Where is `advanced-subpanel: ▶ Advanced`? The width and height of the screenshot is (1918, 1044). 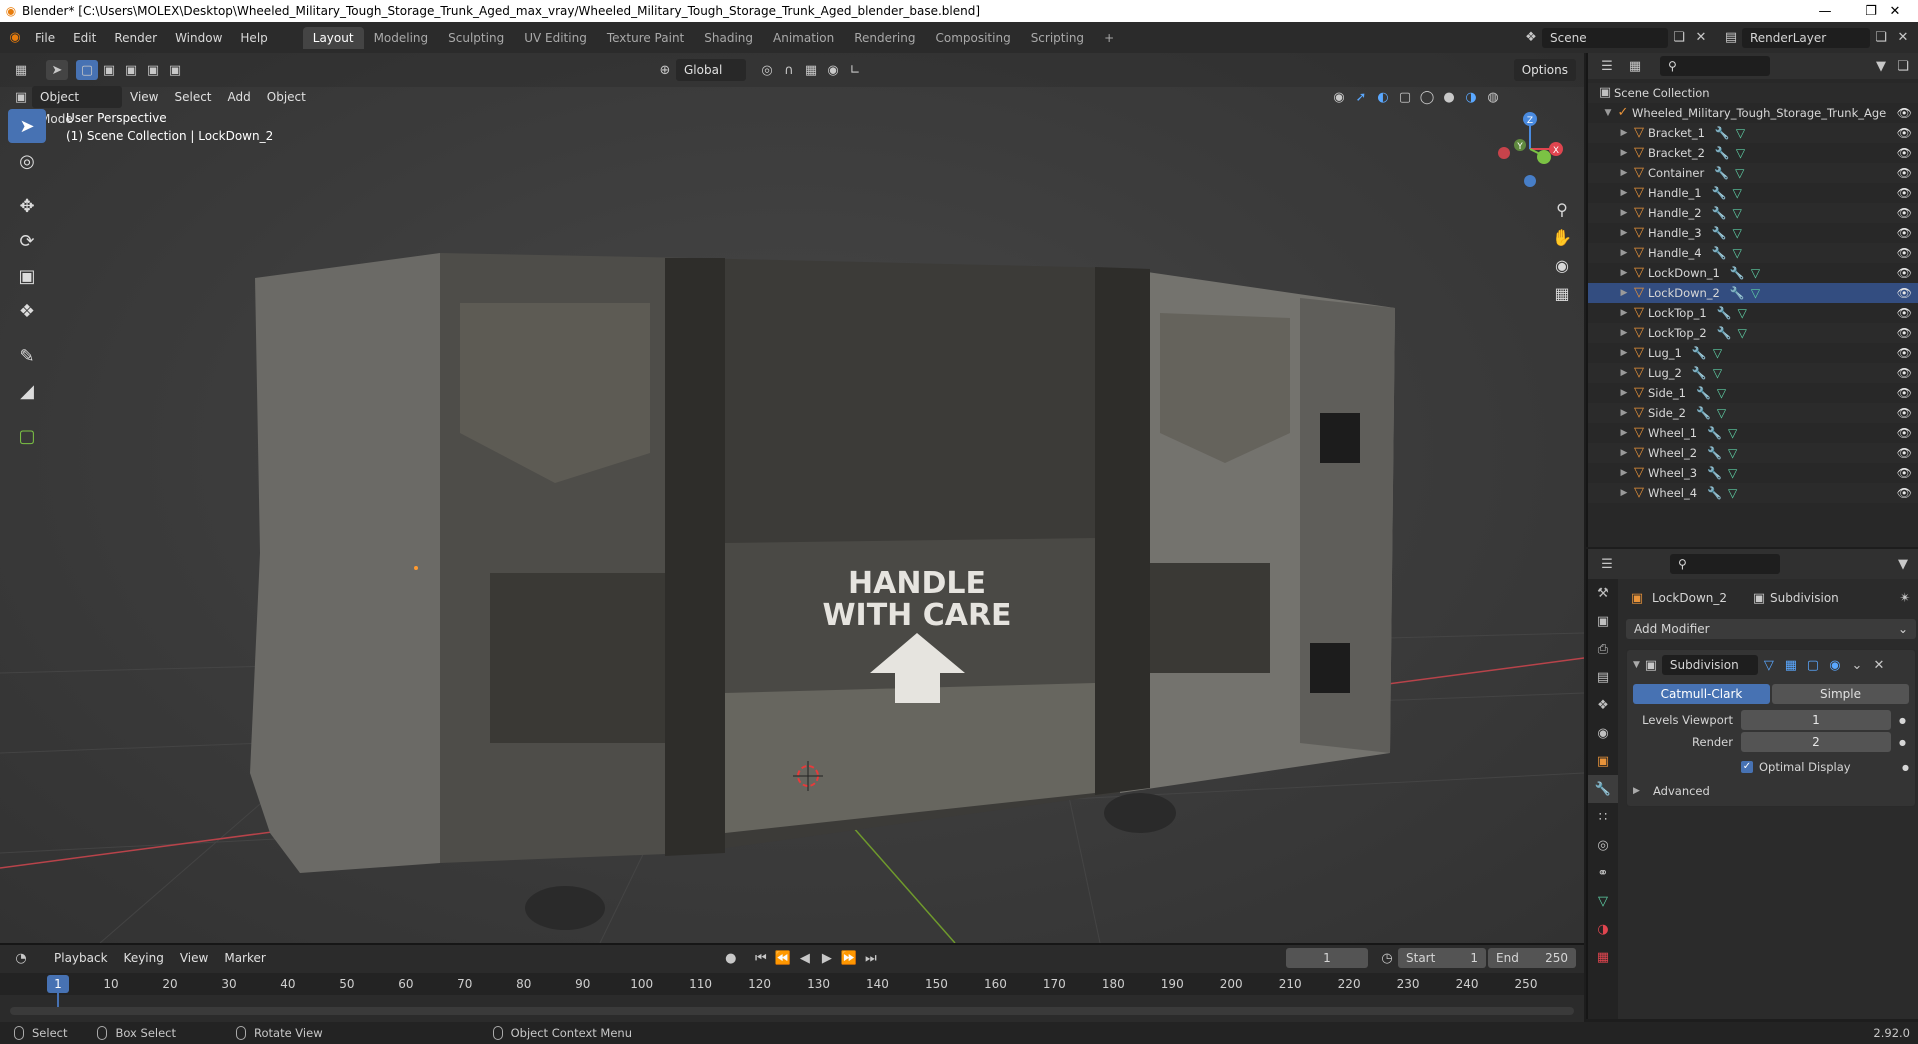 advanced-subpanel: ▶ Advanced is located at coordinates (1771, 791).